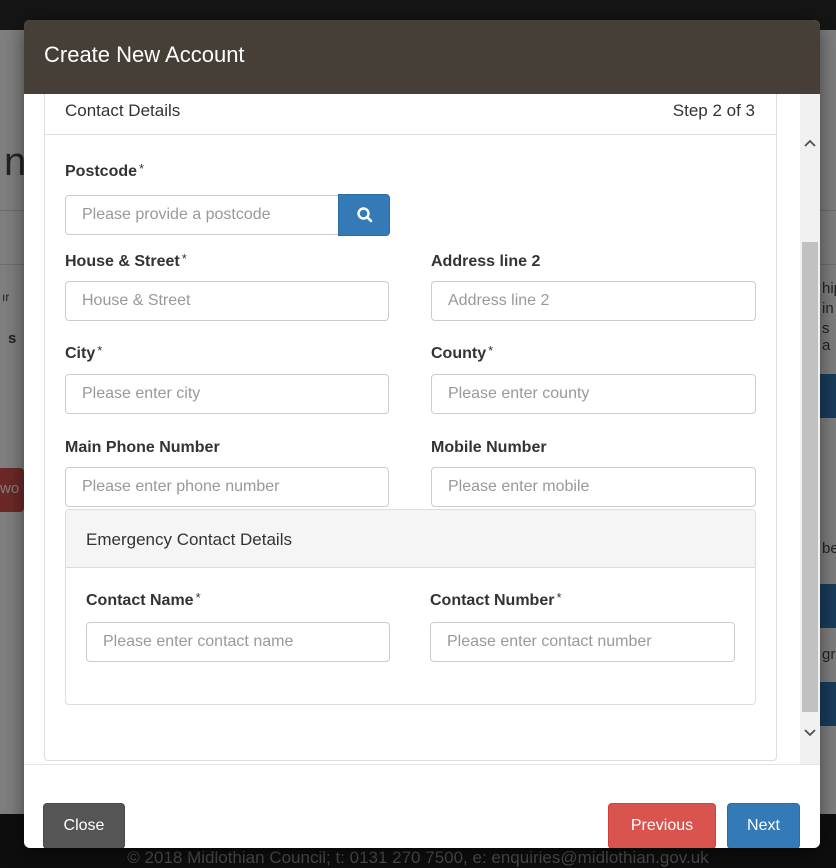 This screenshot has height=868, width=836. Describe the element at coordinates (84, 352) in the screenshot. I see `city-label: City *` at that location.